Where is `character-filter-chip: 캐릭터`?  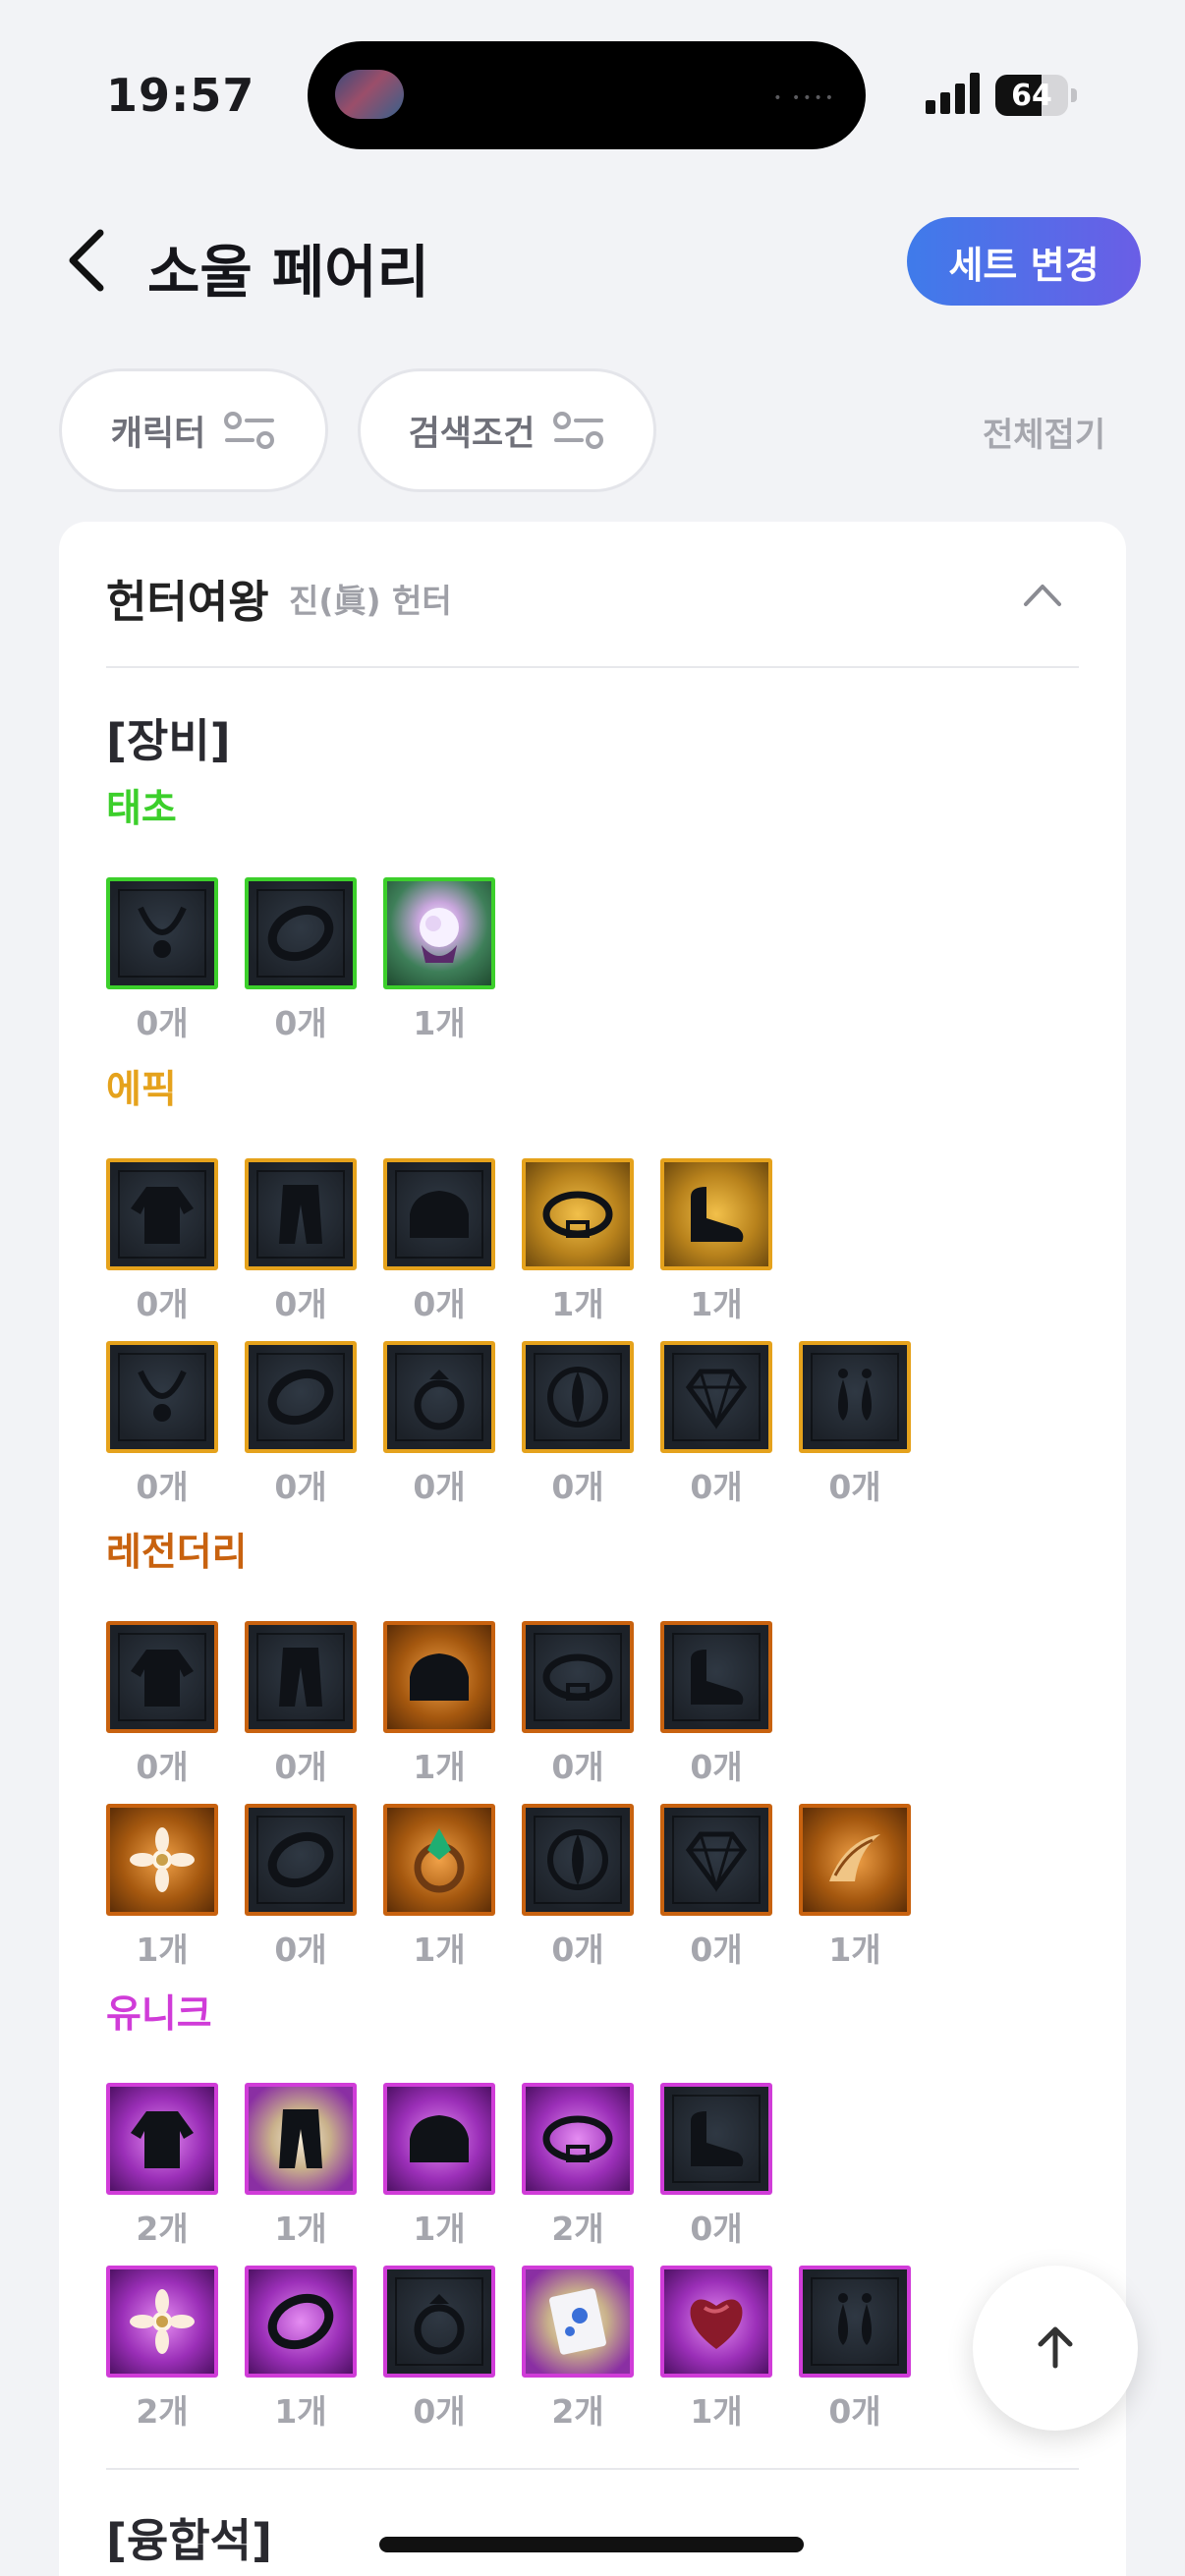 character-filter-chip: 캐릭터 is located at coordinates (194, 430).